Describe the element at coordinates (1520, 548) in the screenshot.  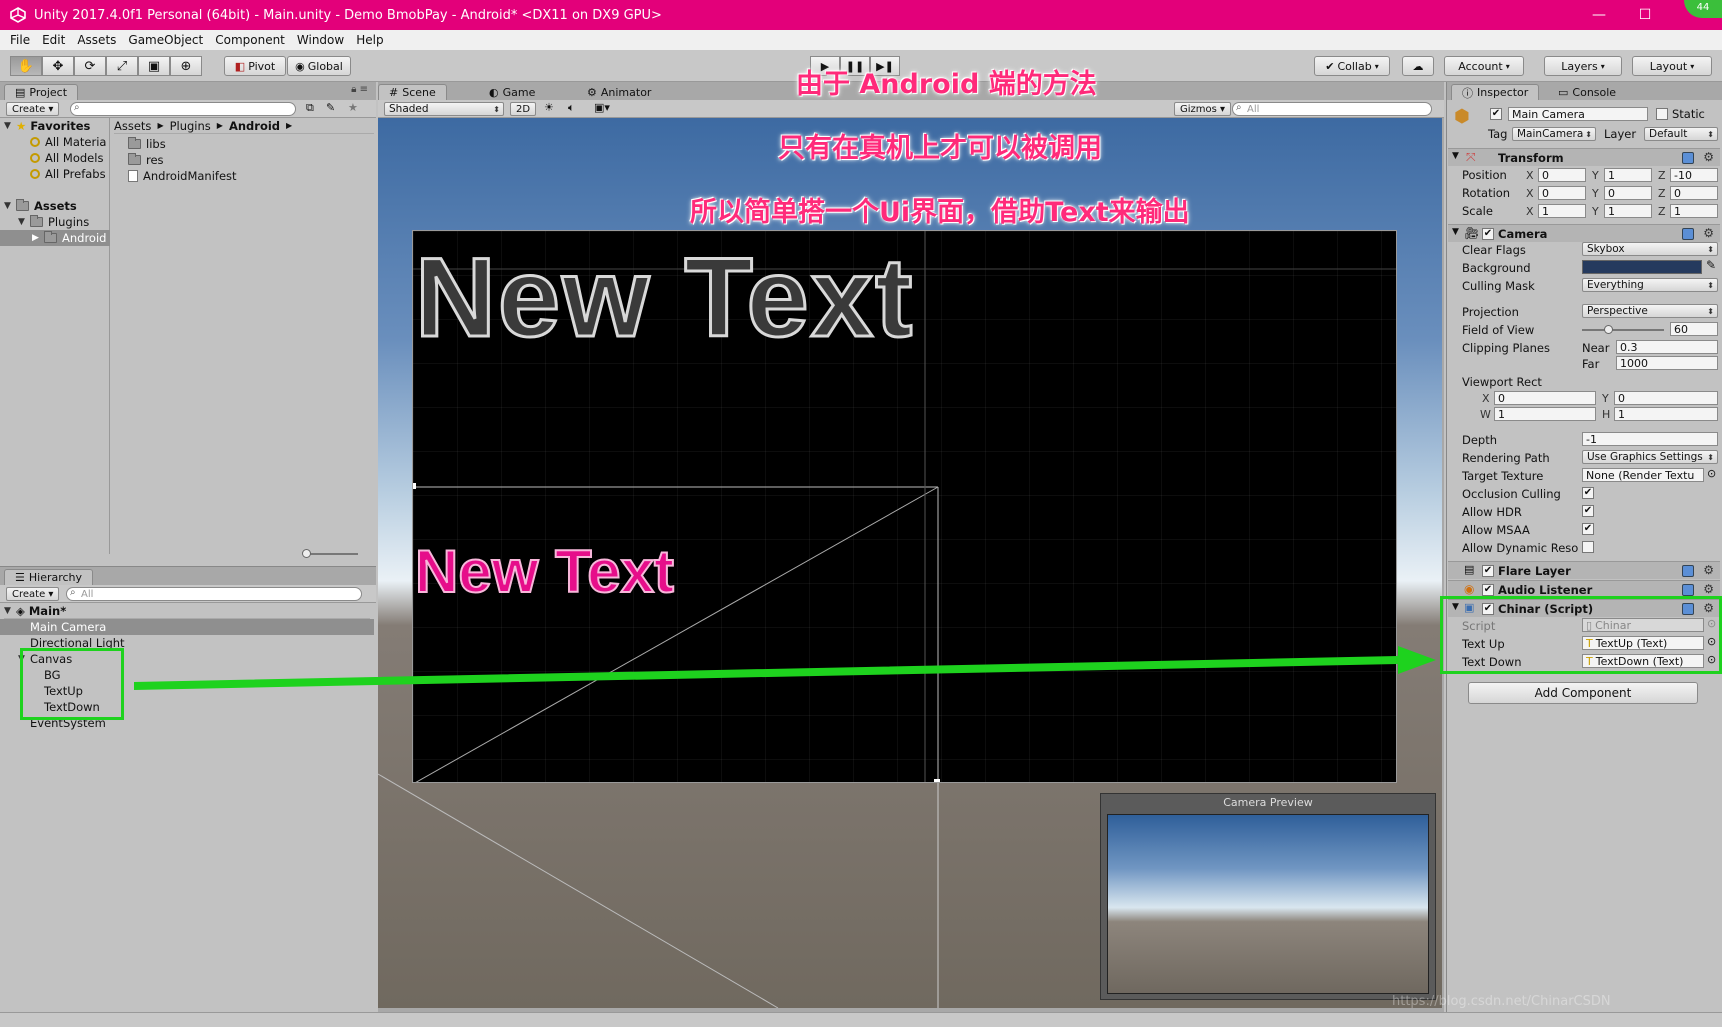
I see `allow-dynamic-resolution-label: Allow Dynamic Reso` at that location.